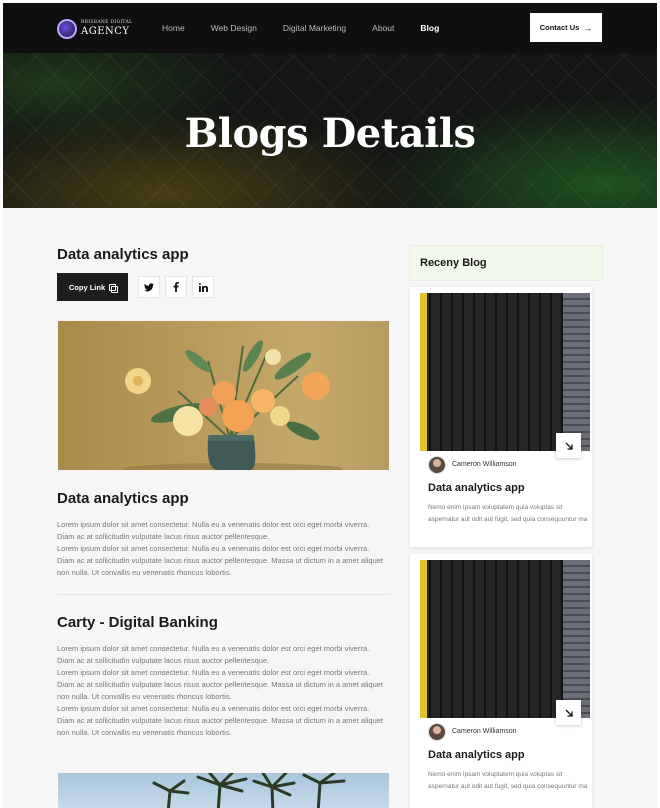 The image size is (660, 808). What do you see at coordinates (453, 263) in the screenshot?
I see `recent-blog-title: Receny Blog` at bounding box center [453, 263].